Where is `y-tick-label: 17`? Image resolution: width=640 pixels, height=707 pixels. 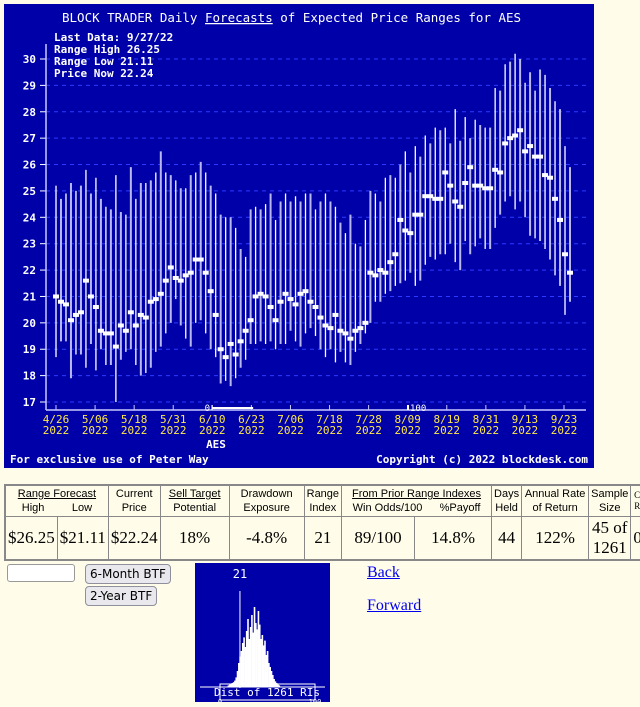
y-tick-label: 17 is located at coordinates (29, 402).